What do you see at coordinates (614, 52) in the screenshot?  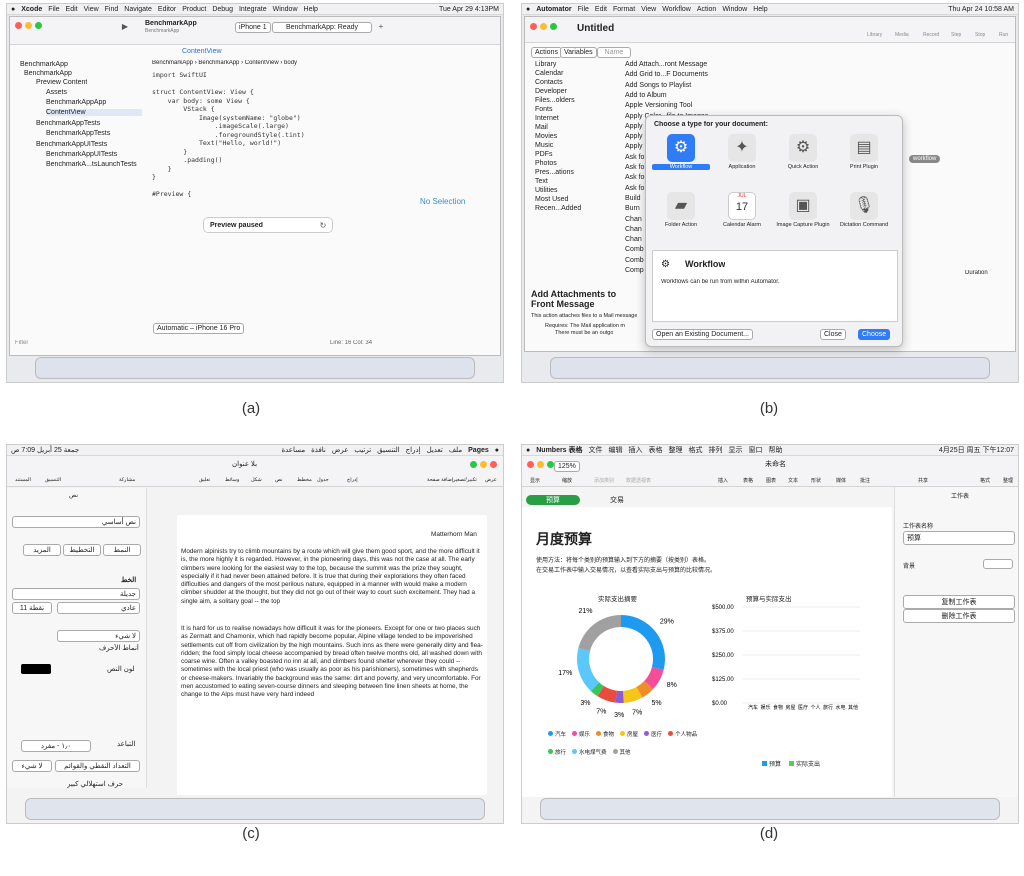 I see `search-input: Name` at bounding box center [614, 52].